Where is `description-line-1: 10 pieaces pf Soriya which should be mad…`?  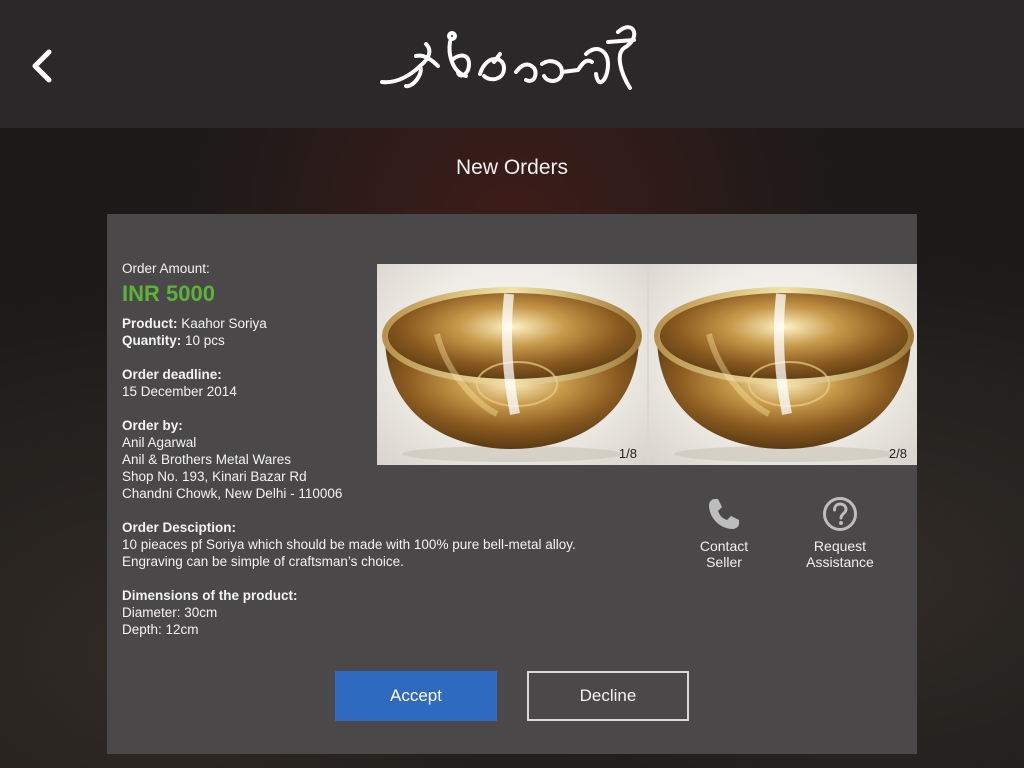 description-line-1: 10 pieaces pf Soriya which should be mad… is located at coordinates (349, 544).